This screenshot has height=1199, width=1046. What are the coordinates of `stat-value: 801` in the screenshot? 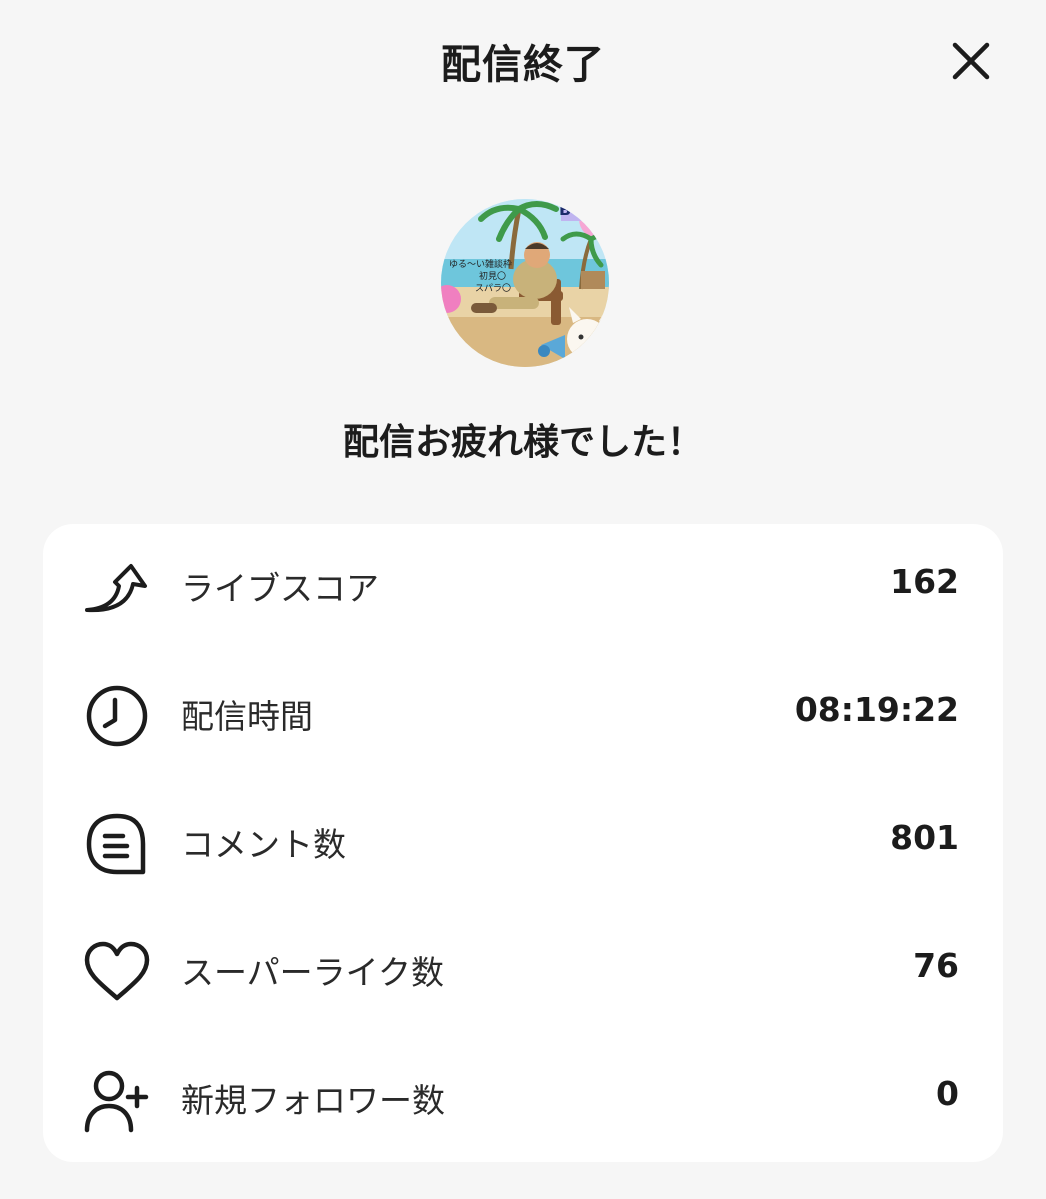 It's located at (924, 837).